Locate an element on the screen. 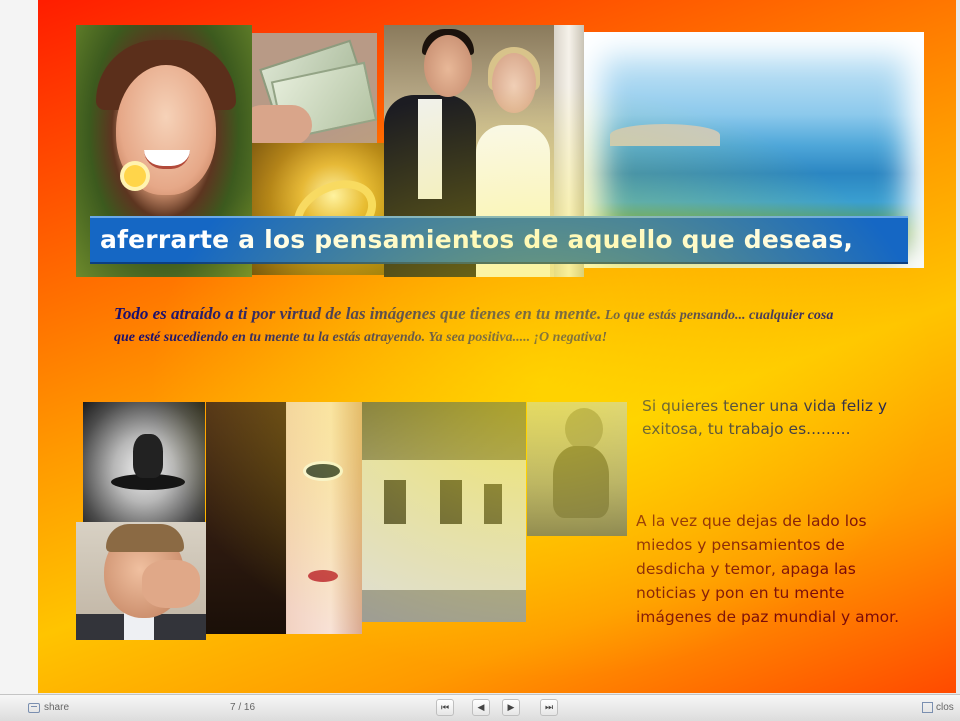 This screenshot has width=960, height=721. share-icon is located at coordinates (34, 707).